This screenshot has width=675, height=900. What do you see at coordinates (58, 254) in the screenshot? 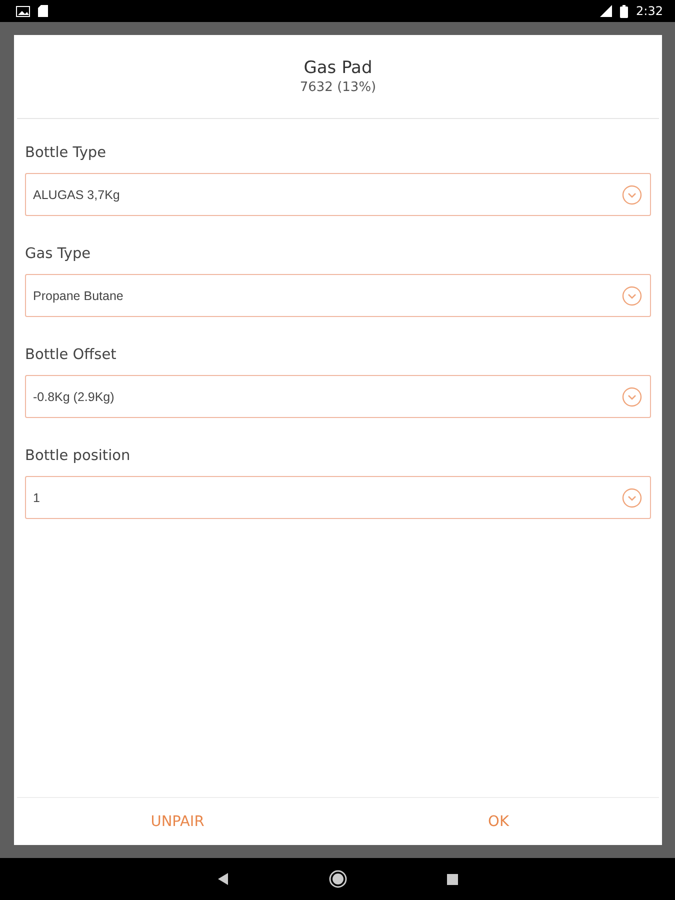
I see `field-label: Gas Type` at bounding box center [58, 254].